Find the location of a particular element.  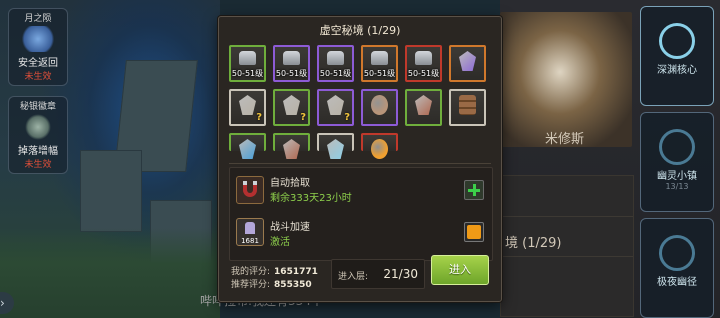

moonfall-buff: 月之陨 安全返回 未生效 is located at coordinates (38, 47).